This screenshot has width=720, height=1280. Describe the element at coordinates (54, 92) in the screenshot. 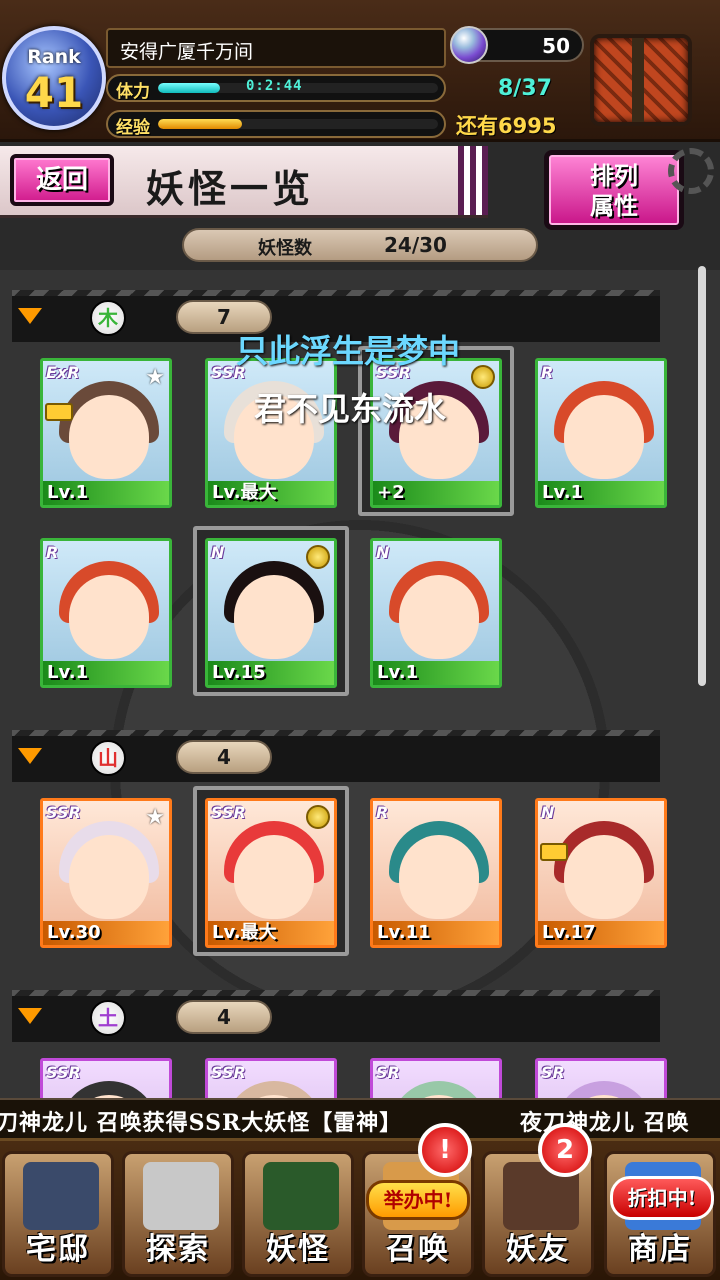

I see `rank-value: 41` at that location.